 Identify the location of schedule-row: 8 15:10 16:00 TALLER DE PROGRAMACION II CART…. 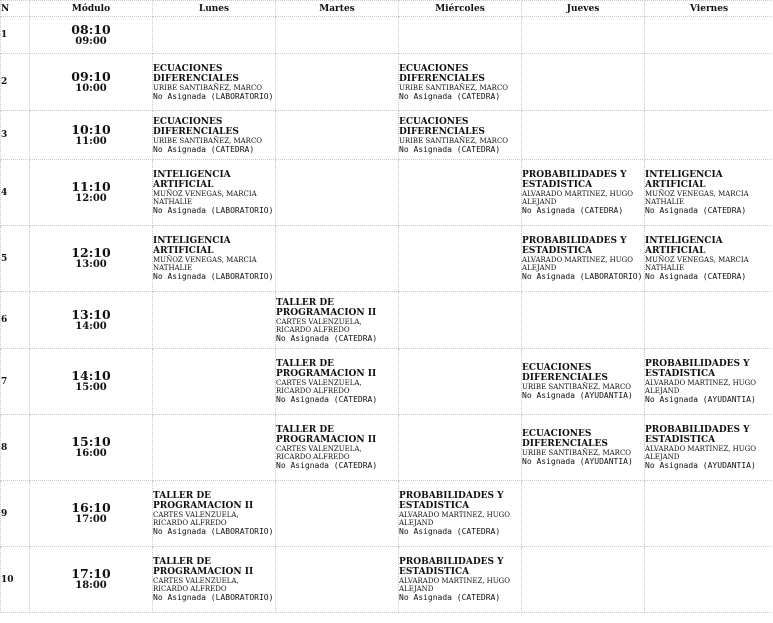
(386, 447).